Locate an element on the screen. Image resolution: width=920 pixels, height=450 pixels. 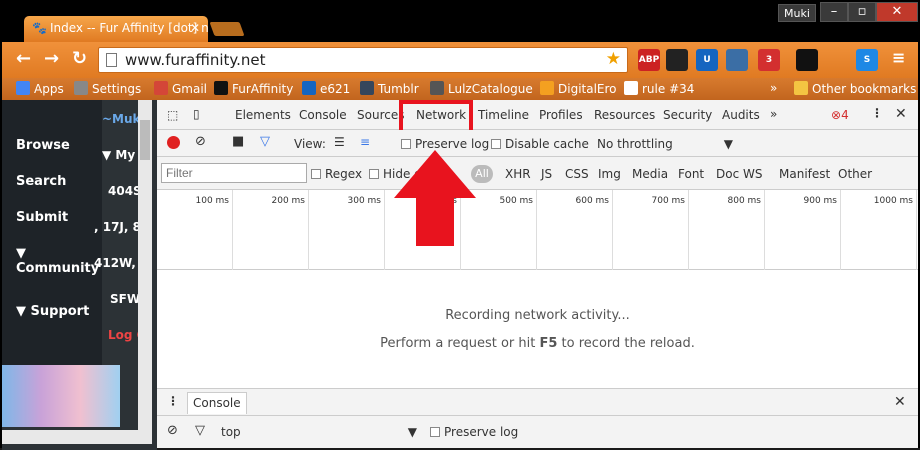
bookmark-label: LulzCatalogue is located at coordinates (490, 89).